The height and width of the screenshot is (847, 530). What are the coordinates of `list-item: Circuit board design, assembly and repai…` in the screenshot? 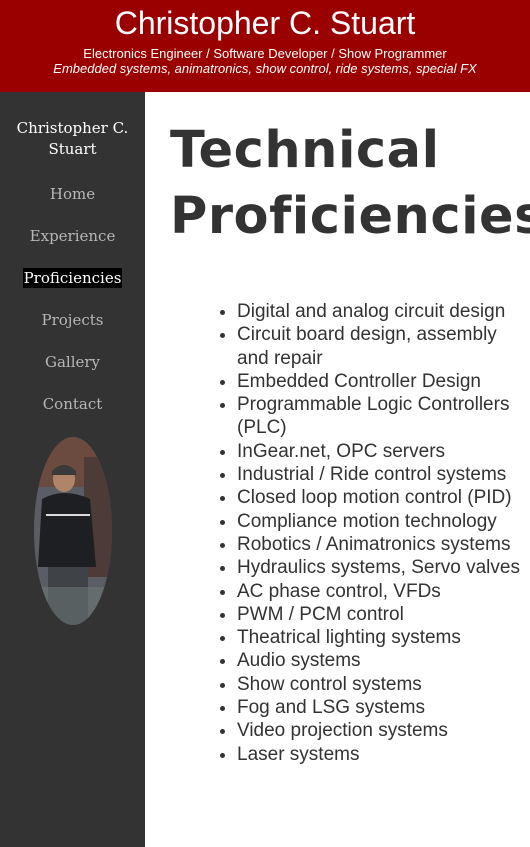 It's located at (383, 346).